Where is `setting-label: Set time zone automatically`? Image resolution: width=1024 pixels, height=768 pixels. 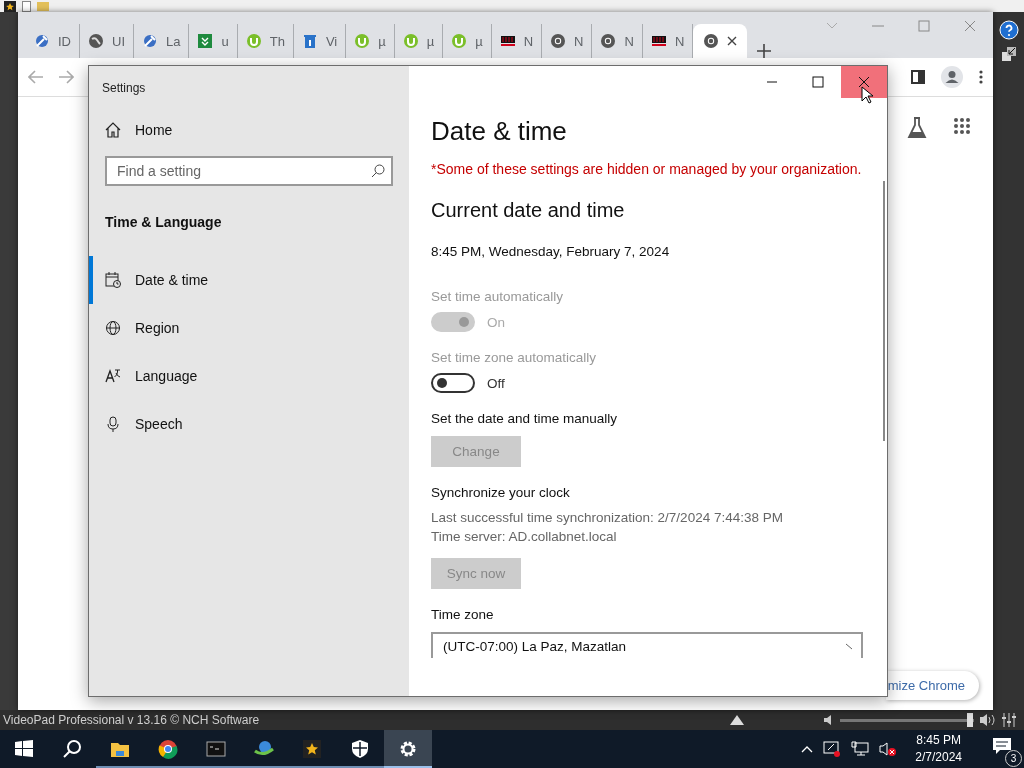
setting-label: Set time zone automatically is located at coordinates (514, 357).